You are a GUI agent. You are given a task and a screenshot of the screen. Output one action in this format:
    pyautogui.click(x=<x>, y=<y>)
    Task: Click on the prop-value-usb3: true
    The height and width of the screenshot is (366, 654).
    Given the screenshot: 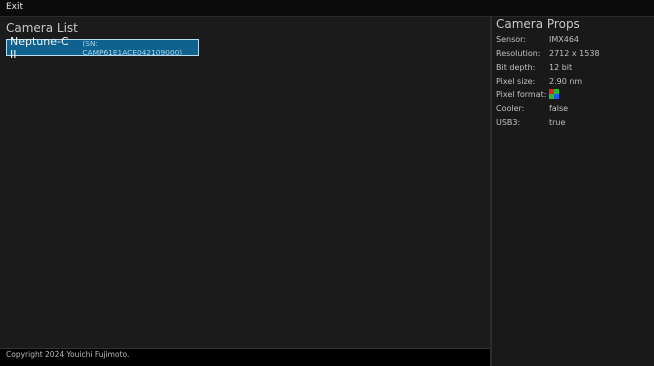 What is the action you would take?
    pyautogui.click(x=557, y=122)
    